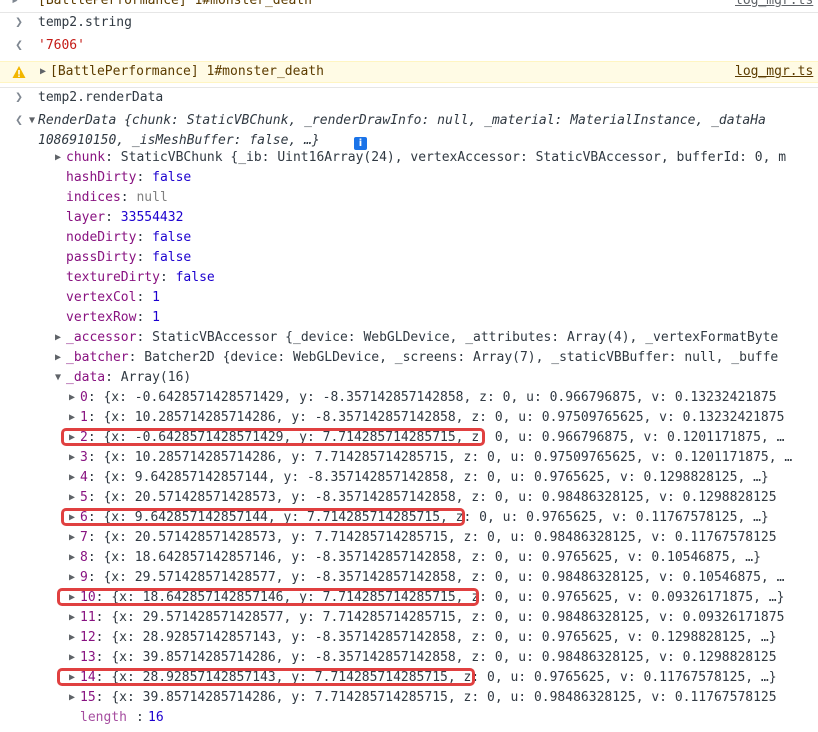 The width and height of the screenshot is (818, 732). Describe the element at coordinates (101, 237) in the screenshot. I see `property-key: nodeDirty` at that location.